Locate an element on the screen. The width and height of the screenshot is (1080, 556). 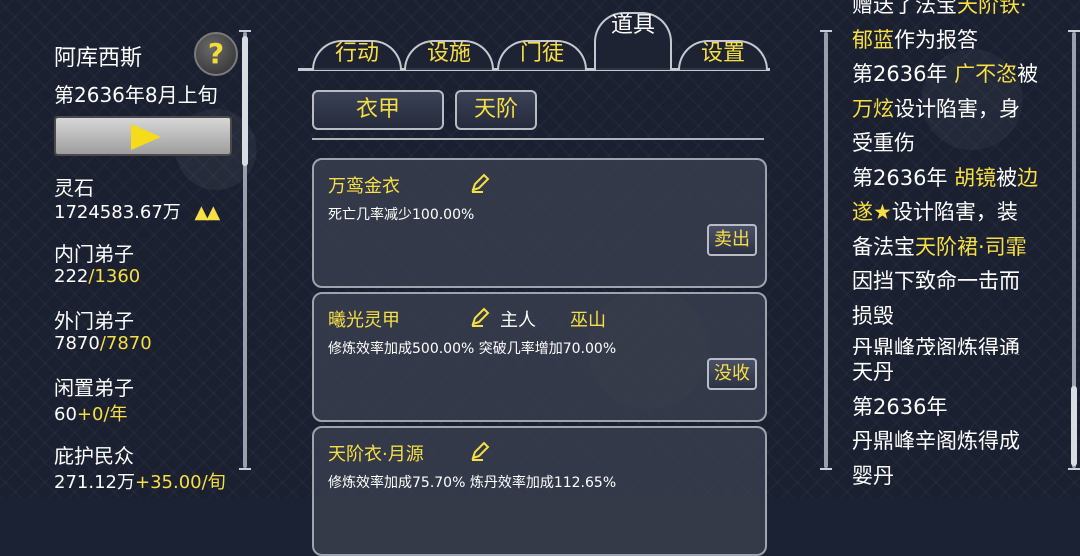
sheltered-people-label: 庇护民众 is located at coordinates (94, 456).